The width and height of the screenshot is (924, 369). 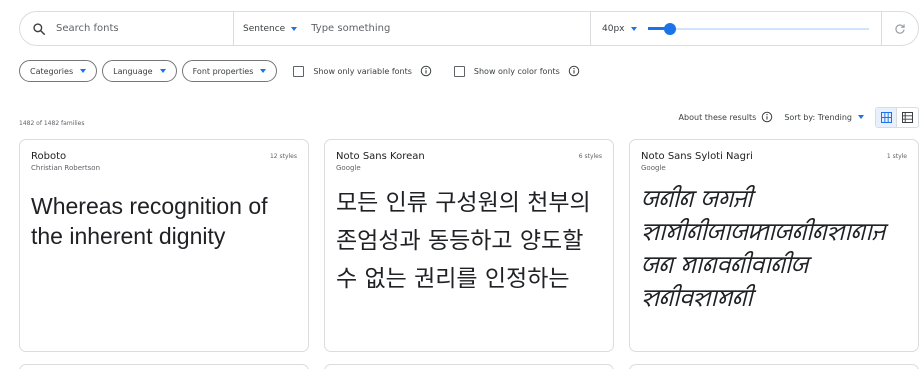 What do you see at coordinates (717, 117) in the screenshot?
I see `about-results-label: About these results` at bounding box center [717, 117].